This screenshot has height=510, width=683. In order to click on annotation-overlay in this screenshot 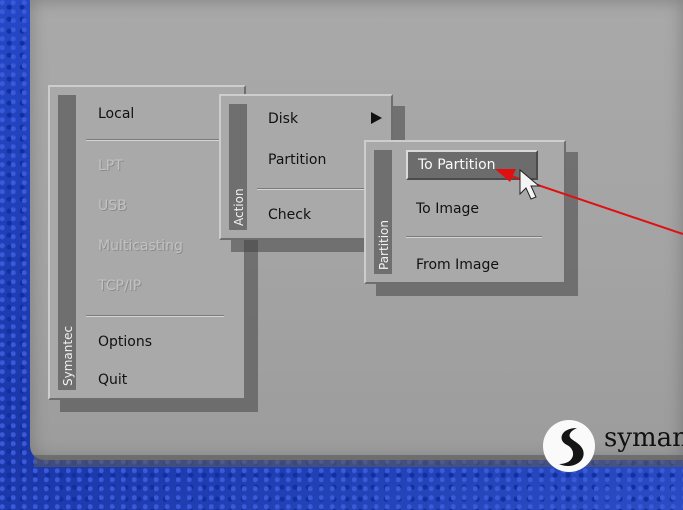, I will do `click(589, 201)`.